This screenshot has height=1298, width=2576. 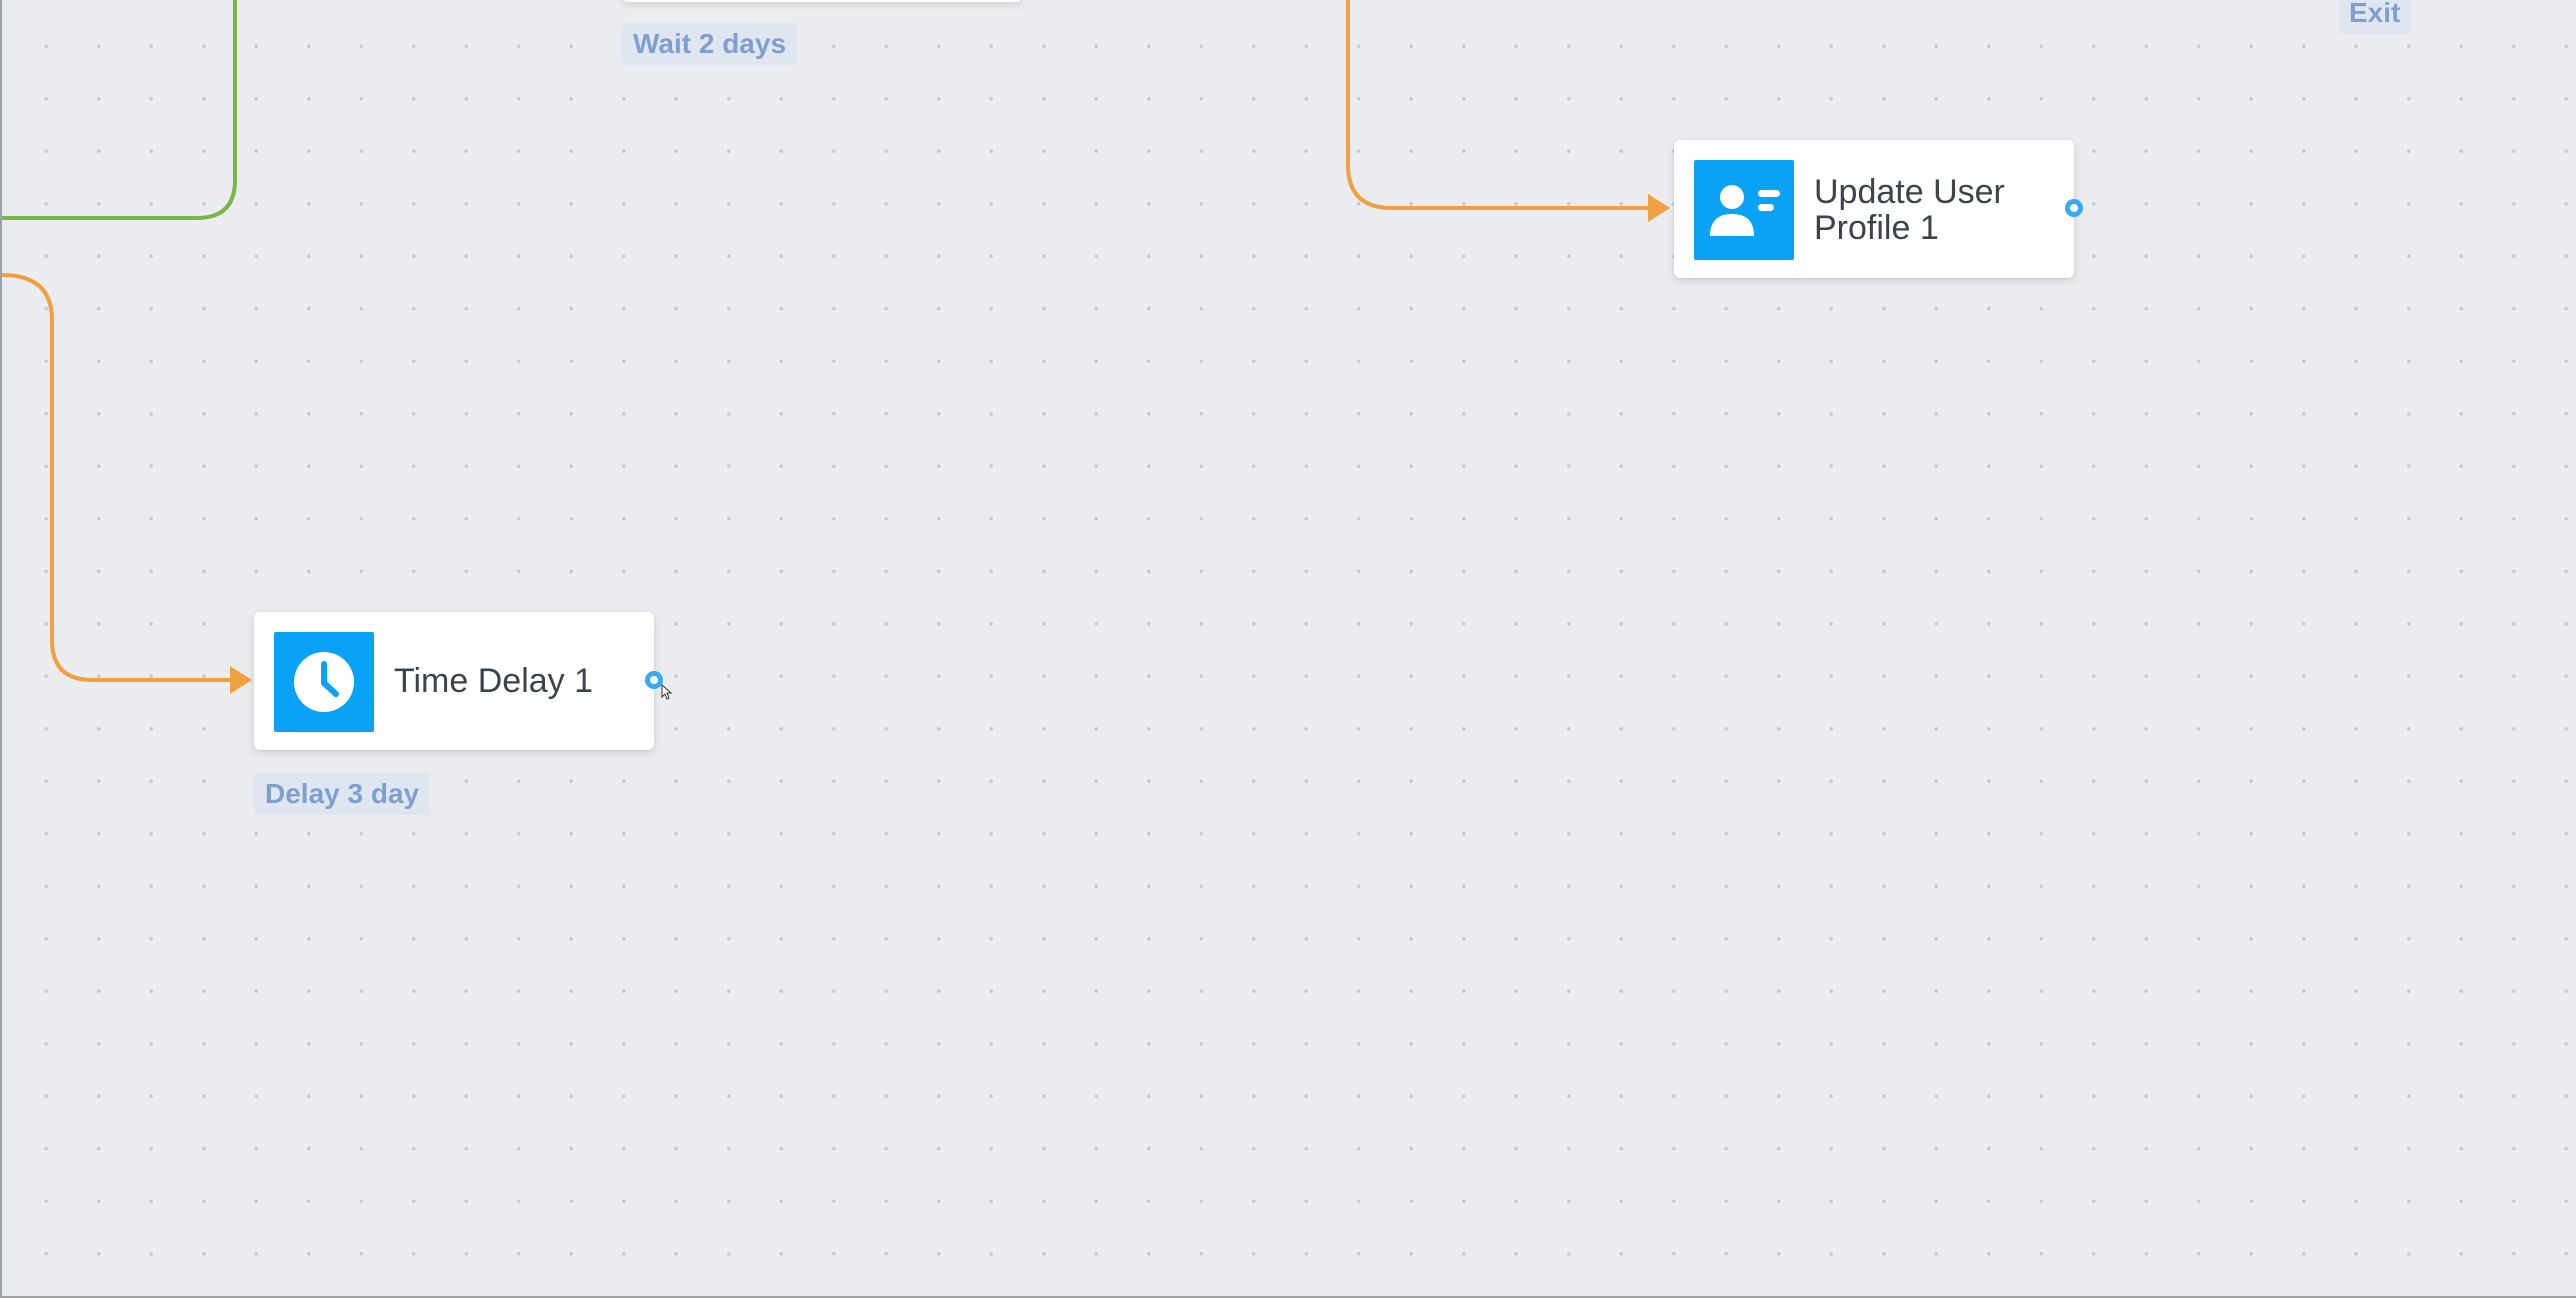 What do you see at coordinates (822, 1) in the screenshot?
I see `offscreen-node-edge` at bounding box center [822, 1].